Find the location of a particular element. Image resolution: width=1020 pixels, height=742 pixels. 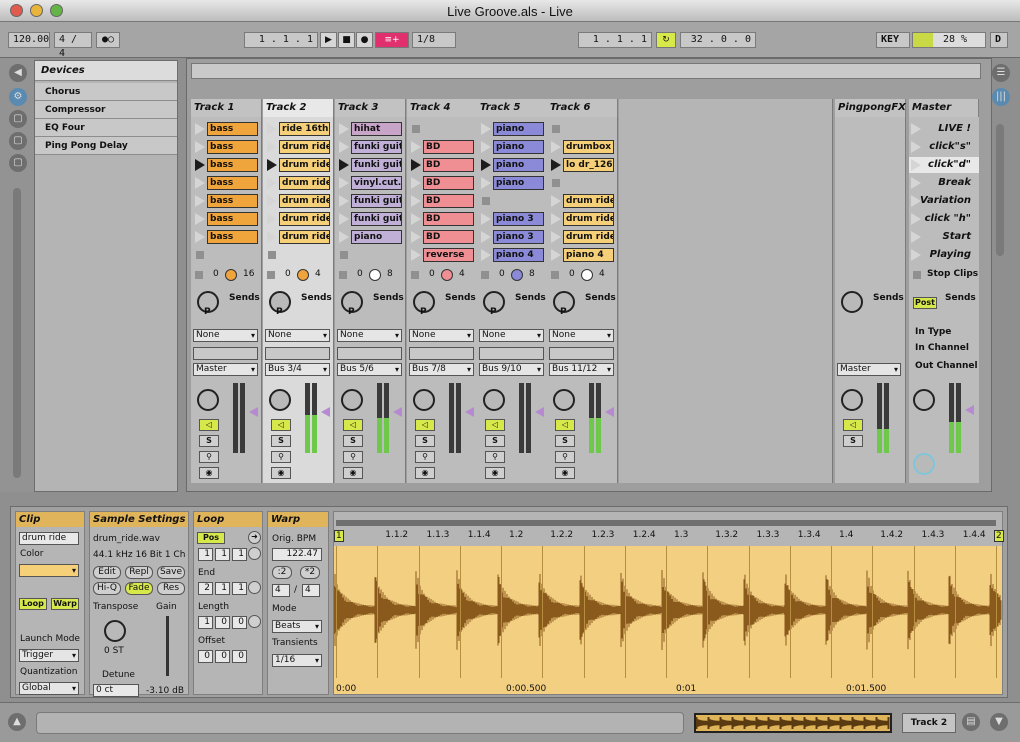

detune-field: 0 ct is located at coordinates (116, 690).